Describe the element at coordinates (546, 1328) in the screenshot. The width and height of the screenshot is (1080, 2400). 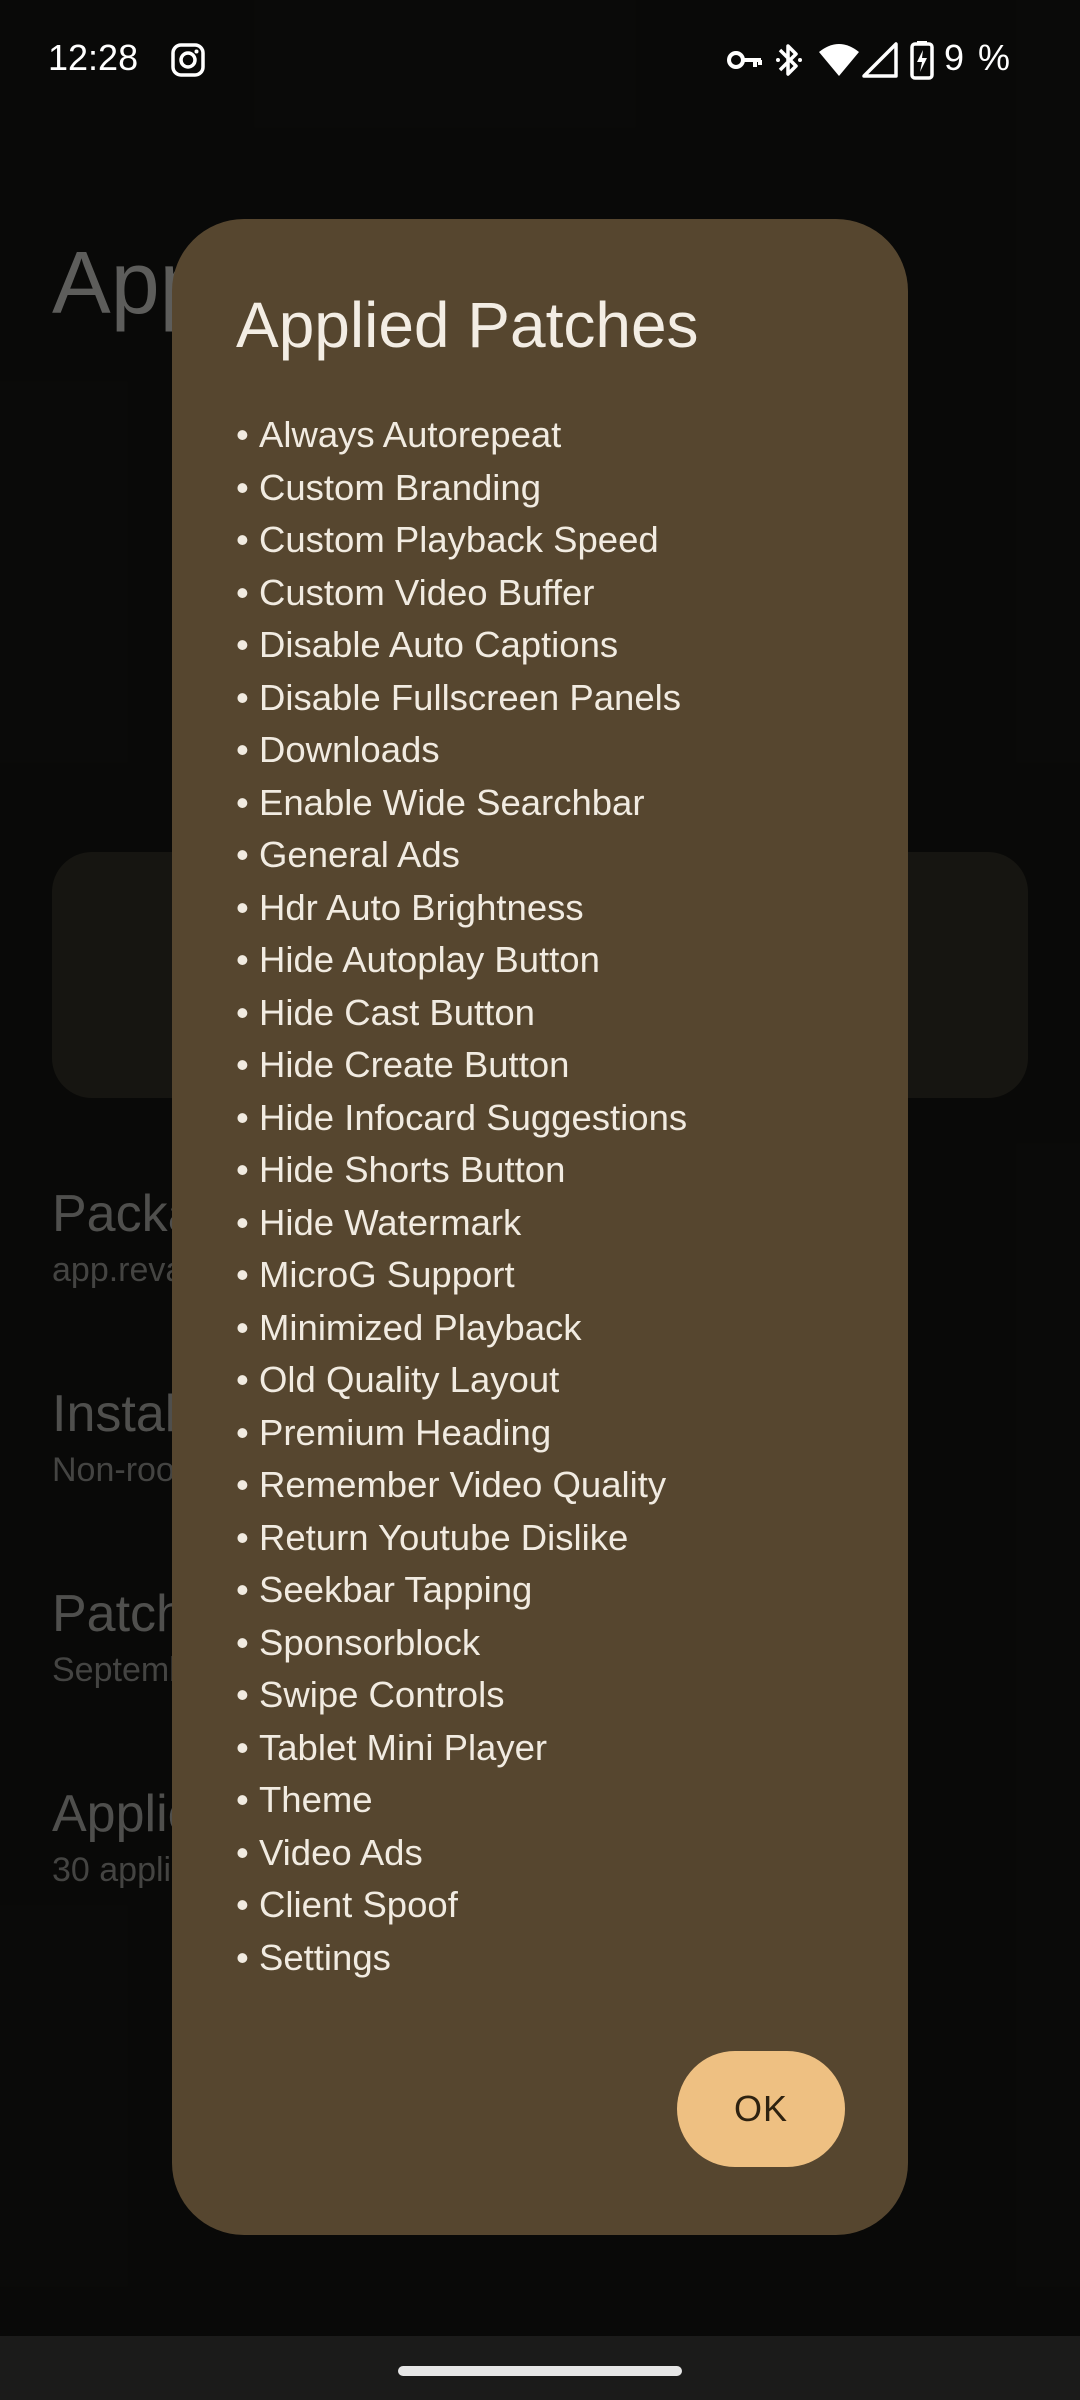
I see `patch-item: Minimized Playback` at that location.